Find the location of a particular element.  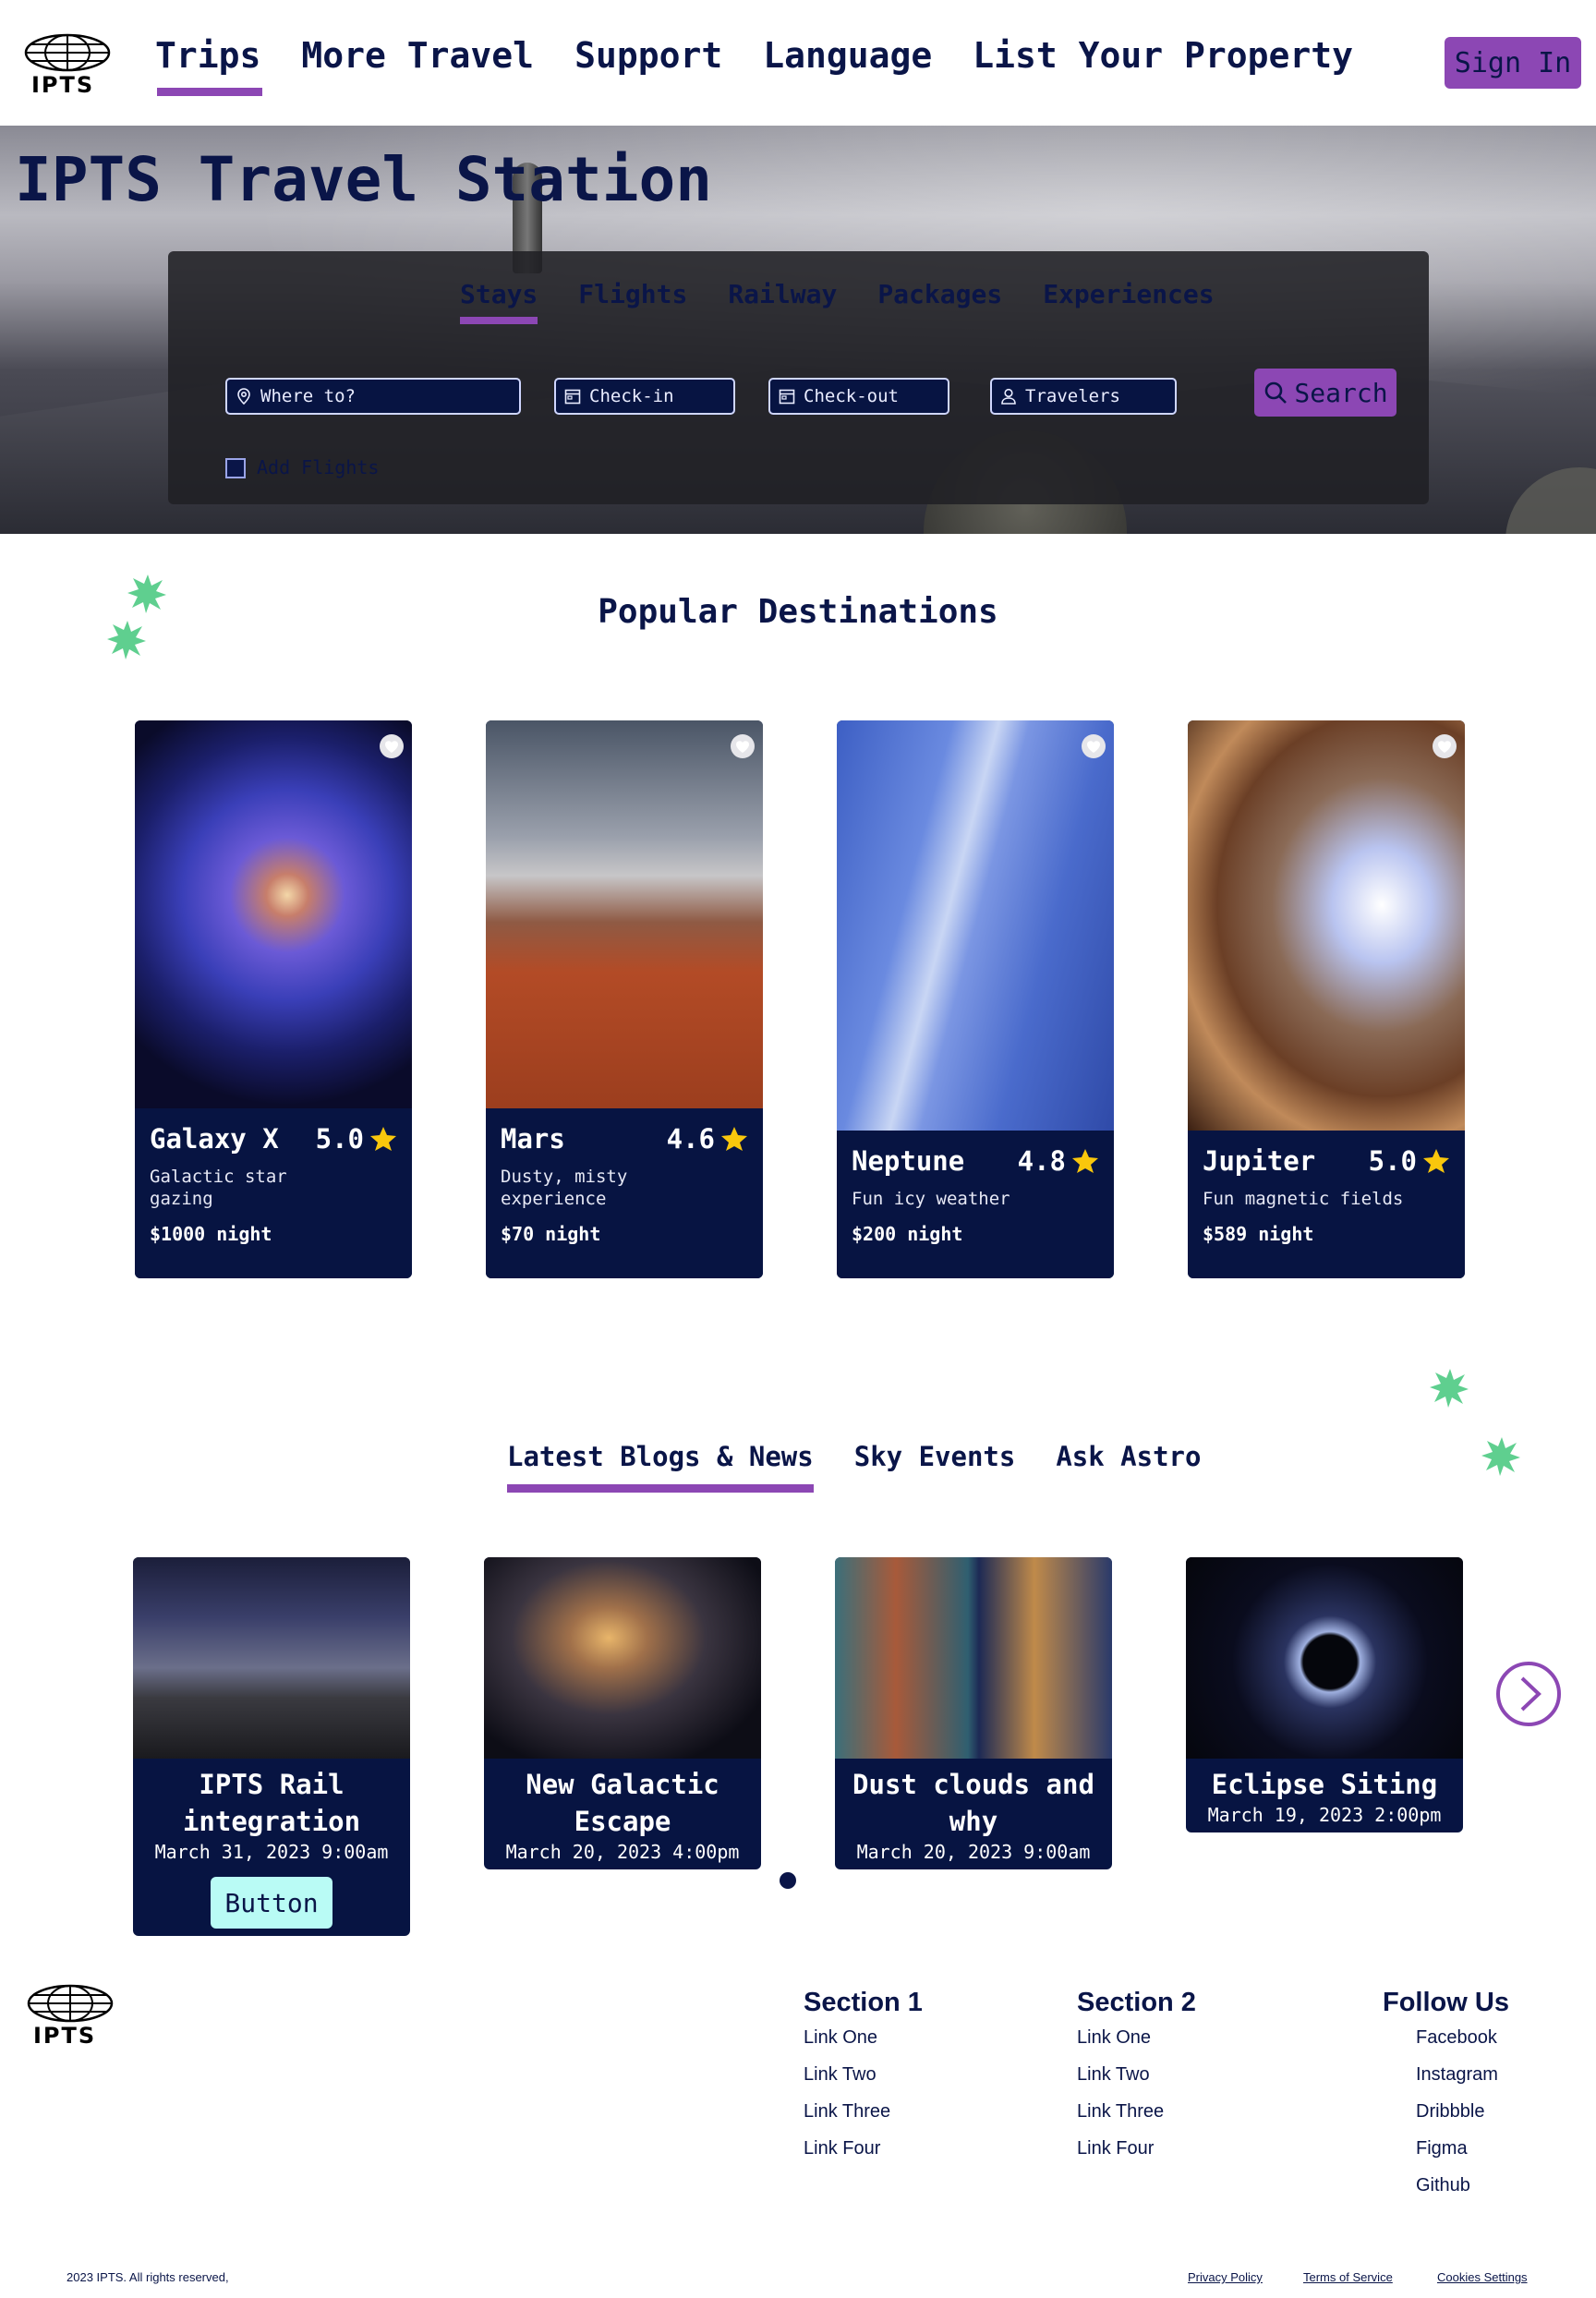

github-link: Github is located at coordinates (1462, 2185).